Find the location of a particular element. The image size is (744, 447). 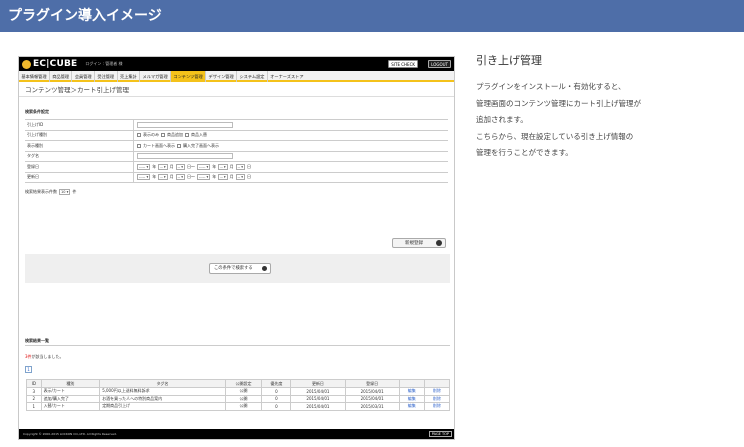

new-registration-button: 新規登録 is located at coordinates (419, 243).